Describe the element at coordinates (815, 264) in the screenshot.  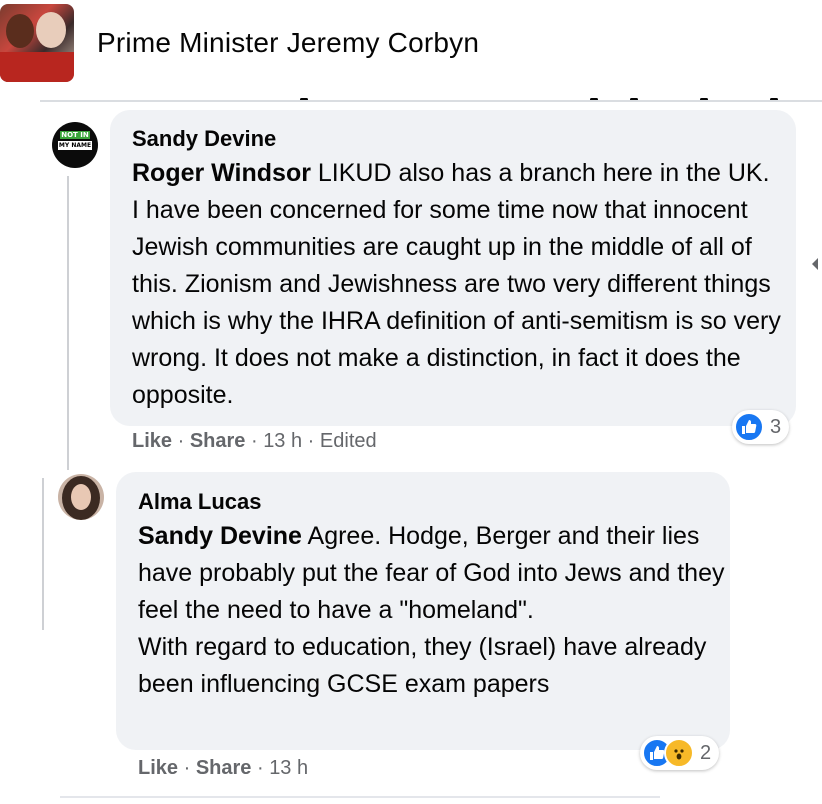
I see `more-options-icon` at that location.